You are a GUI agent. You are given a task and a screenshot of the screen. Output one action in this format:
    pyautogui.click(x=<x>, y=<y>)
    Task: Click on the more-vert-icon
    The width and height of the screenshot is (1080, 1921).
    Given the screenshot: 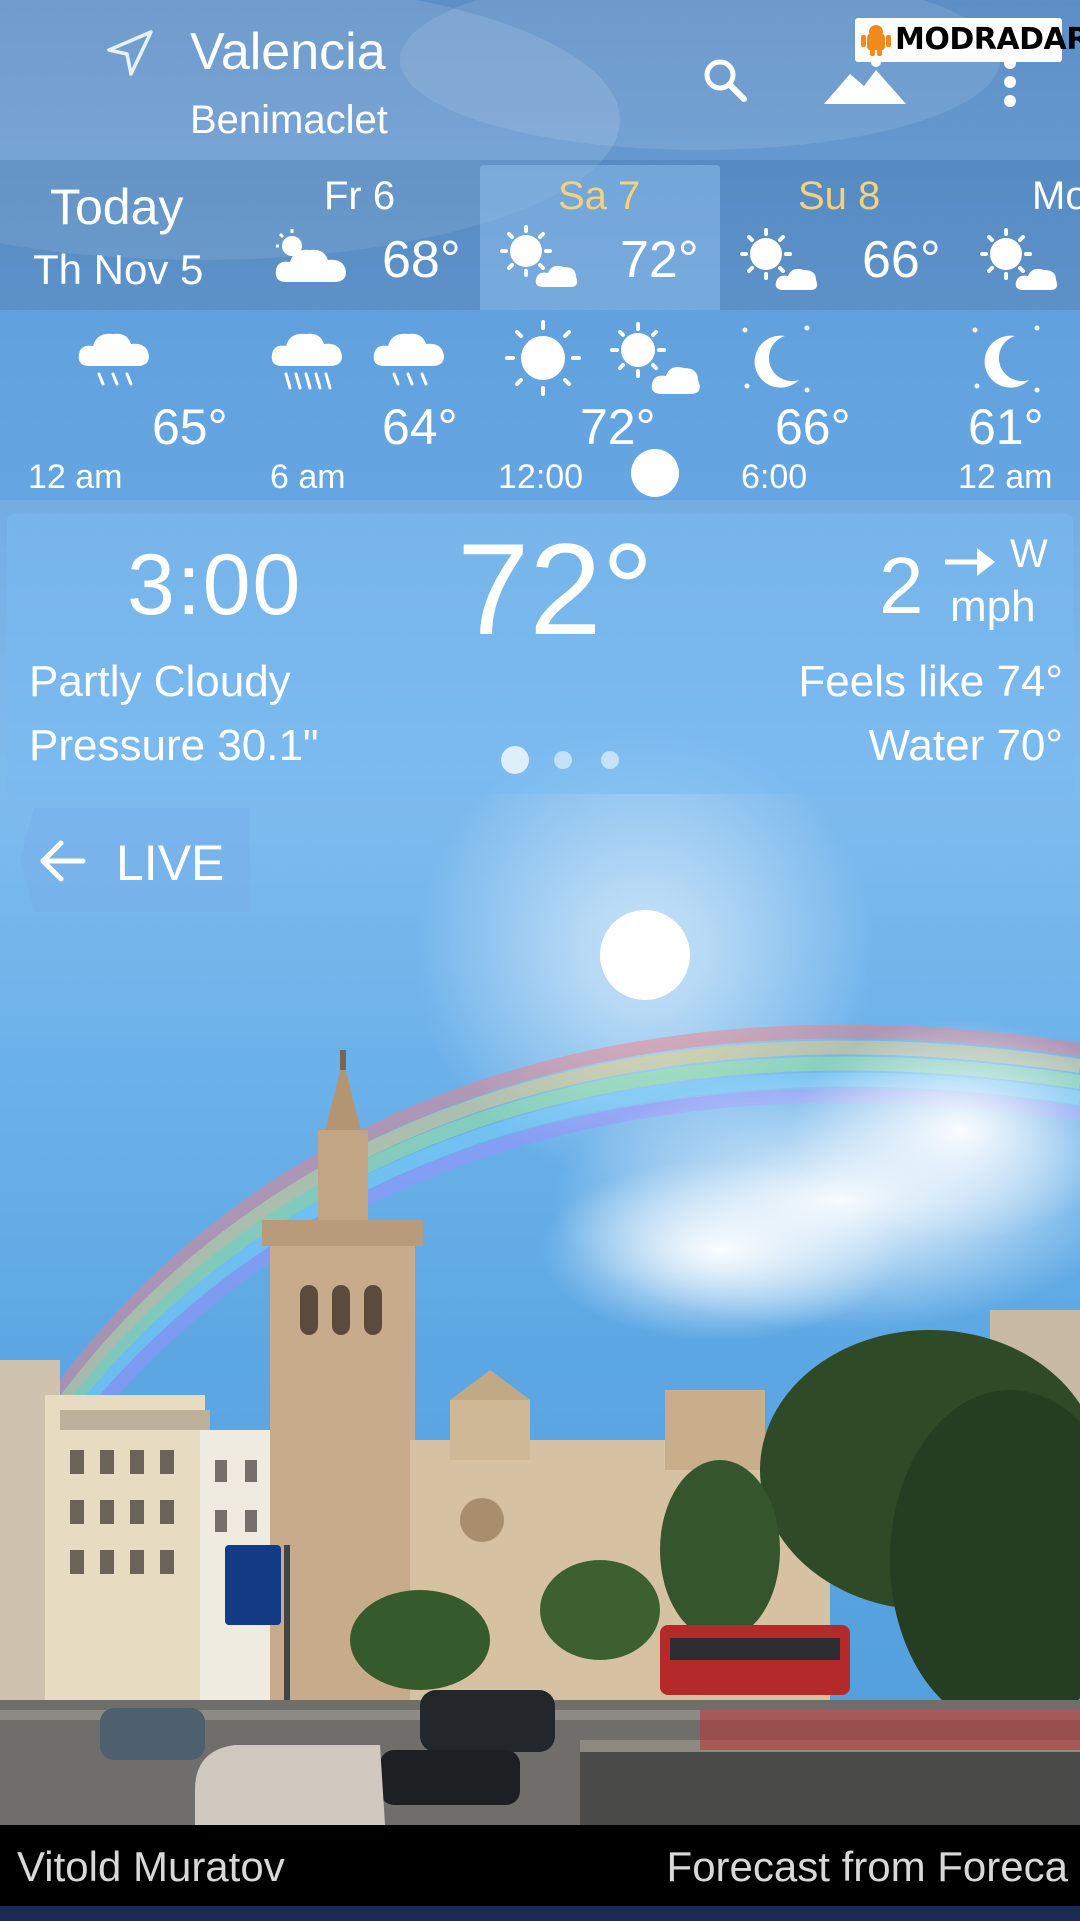 What is the action you would take?
    pyautogui.click(x=1010, y=82)
    